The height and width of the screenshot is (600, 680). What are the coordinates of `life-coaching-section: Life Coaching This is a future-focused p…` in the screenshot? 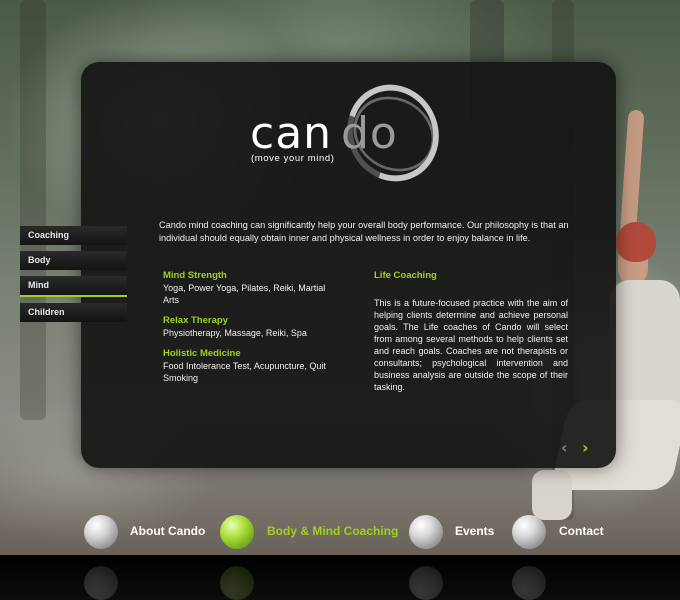 It's located at (471, 331).